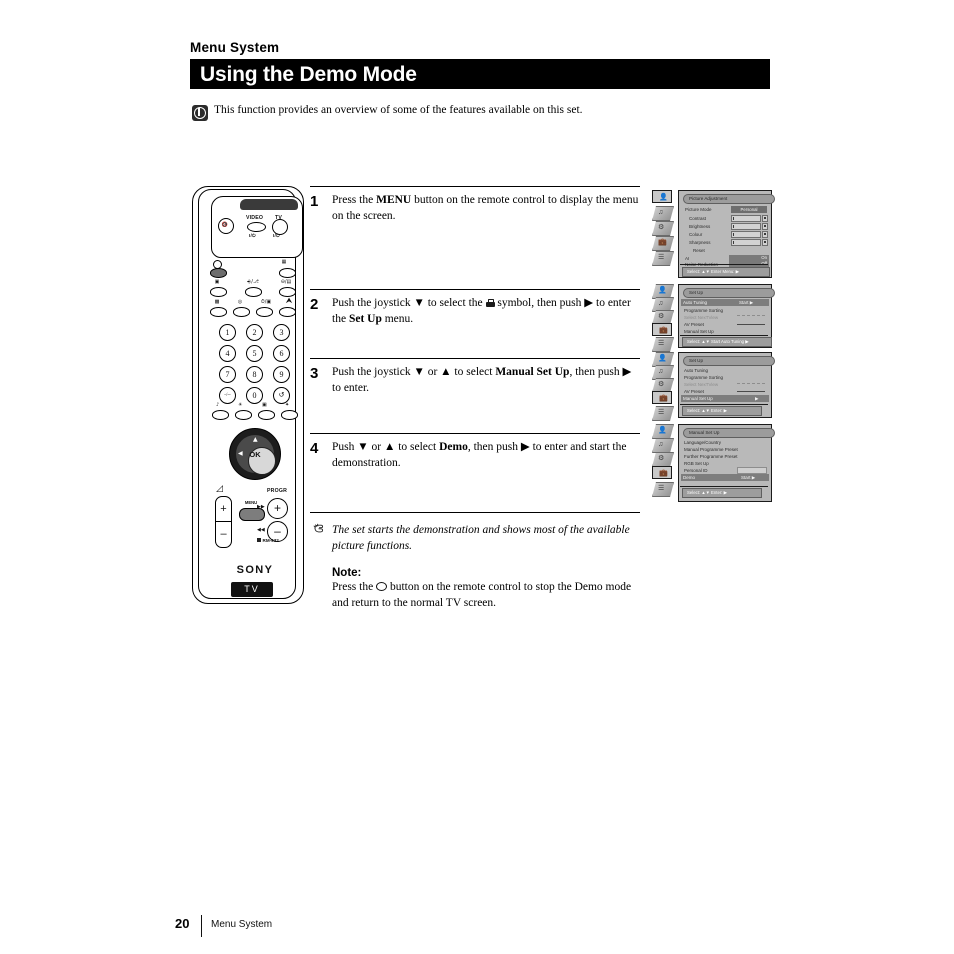 The image size is (954, 954). I want to click on reveal-button, so click(253, 292).